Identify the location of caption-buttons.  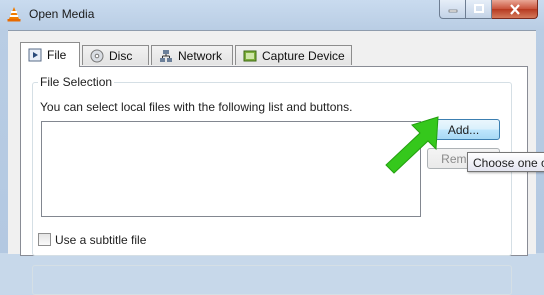
(488, 10).